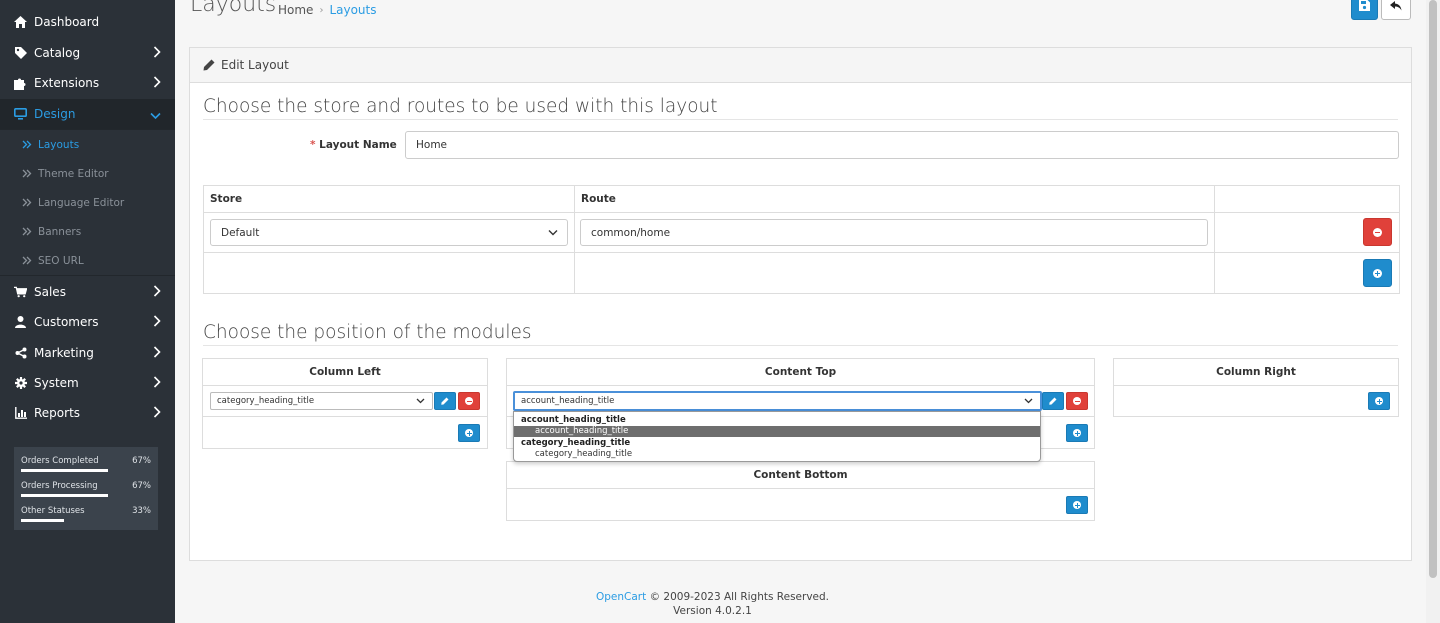  I want to click on sidebar-subitem-seo-url: SEO URL, so click(87, 260).